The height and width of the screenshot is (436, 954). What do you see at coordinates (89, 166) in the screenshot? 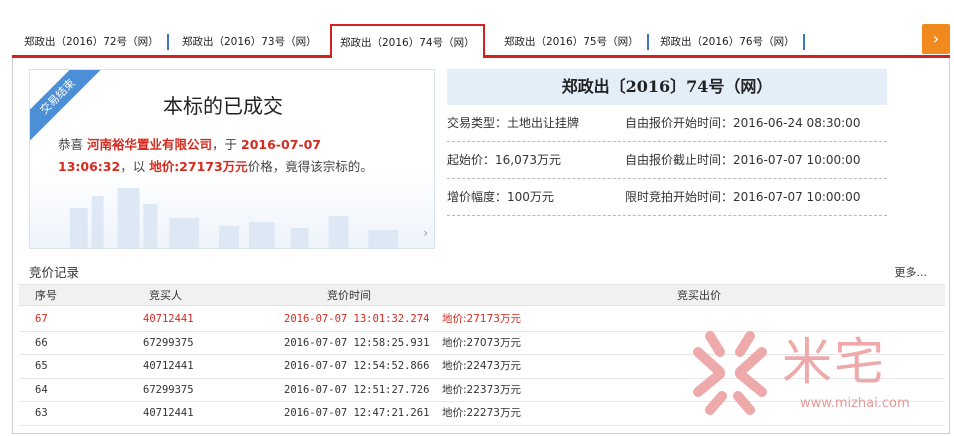
I see `deal-time: 13:06:32` at bounding box center [89, 166].